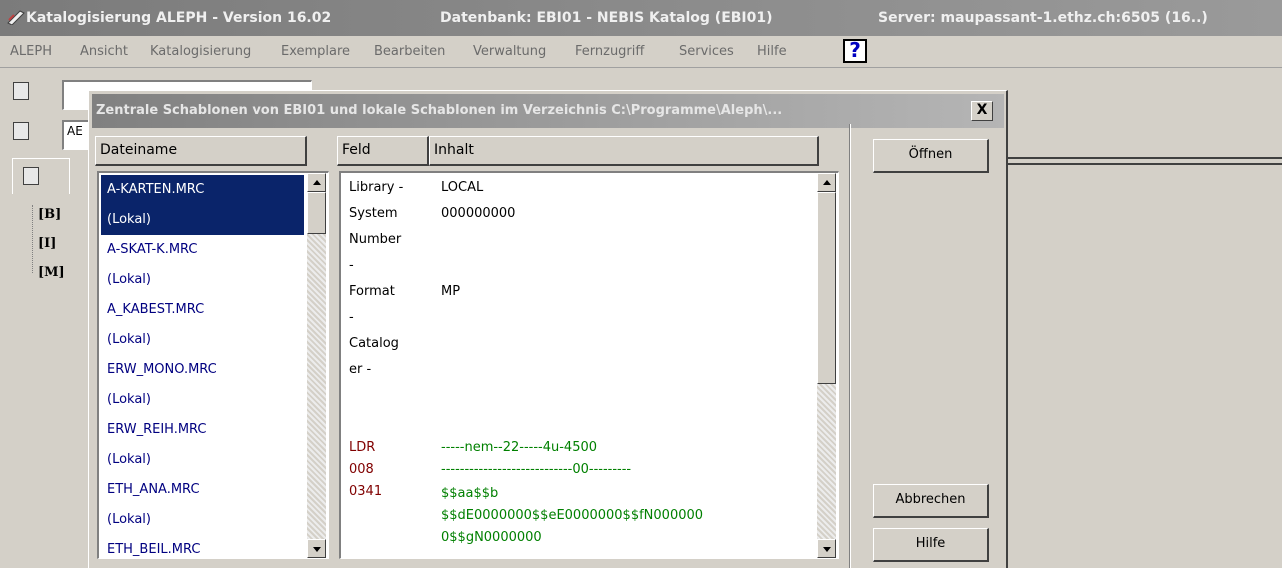  What do you see at coordinates (362, 447) in the screenshot?
I see `marc-tag: LDR` at bounding box center [362, 447].